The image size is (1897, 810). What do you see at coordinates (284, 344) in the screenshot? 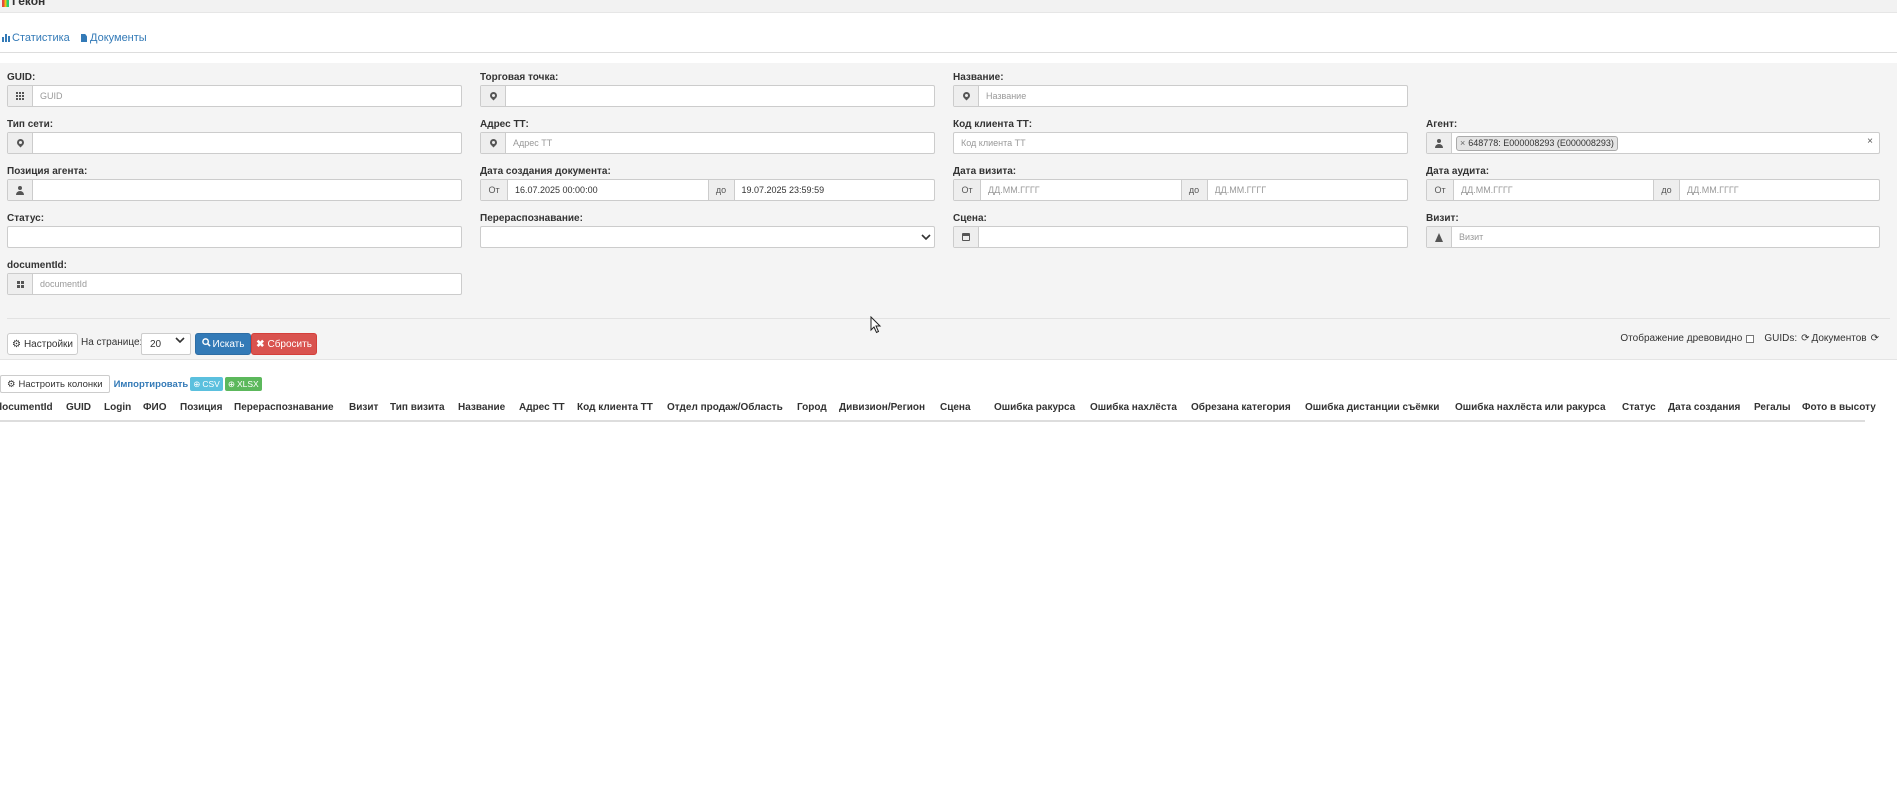
I see `reset-button: ✖ Сбросить` at bounding box center [284, 344].